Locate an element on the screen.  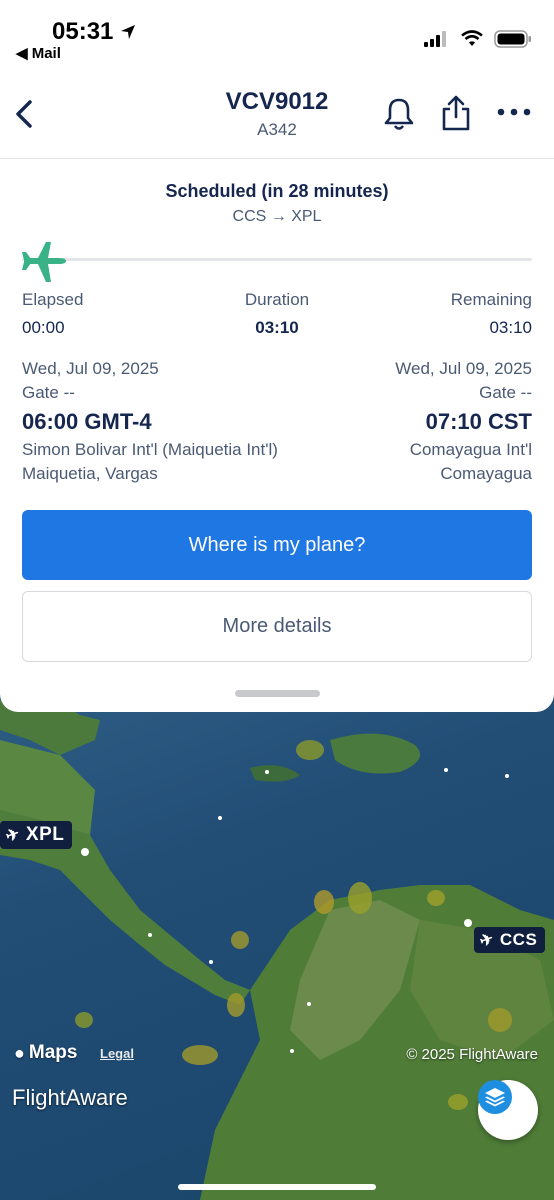
legal-link: Legal is located at coordinates (117, 1053).